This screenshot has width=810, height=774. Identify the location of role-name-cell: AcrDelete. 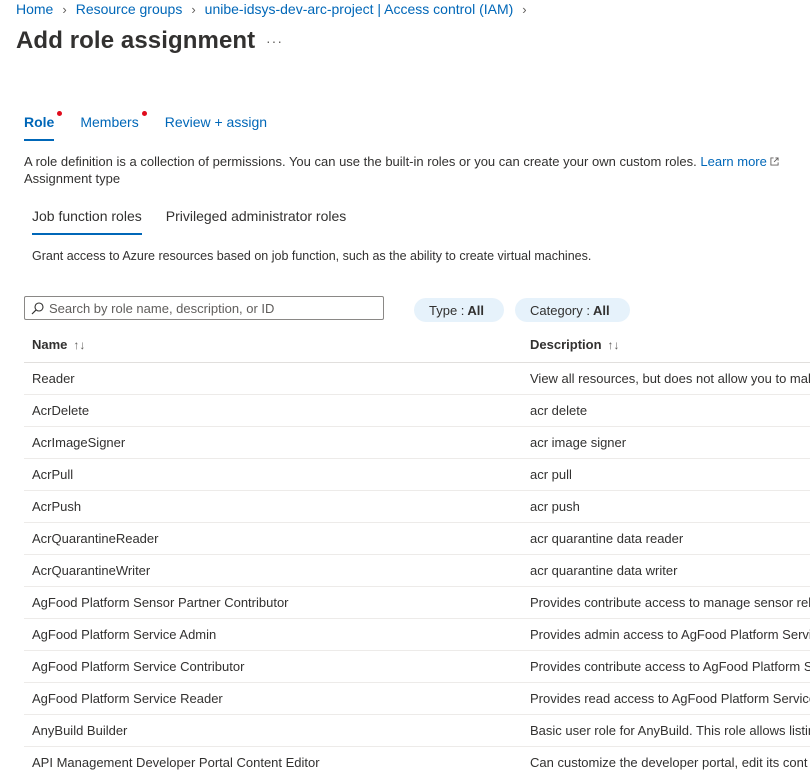
(273, 410).